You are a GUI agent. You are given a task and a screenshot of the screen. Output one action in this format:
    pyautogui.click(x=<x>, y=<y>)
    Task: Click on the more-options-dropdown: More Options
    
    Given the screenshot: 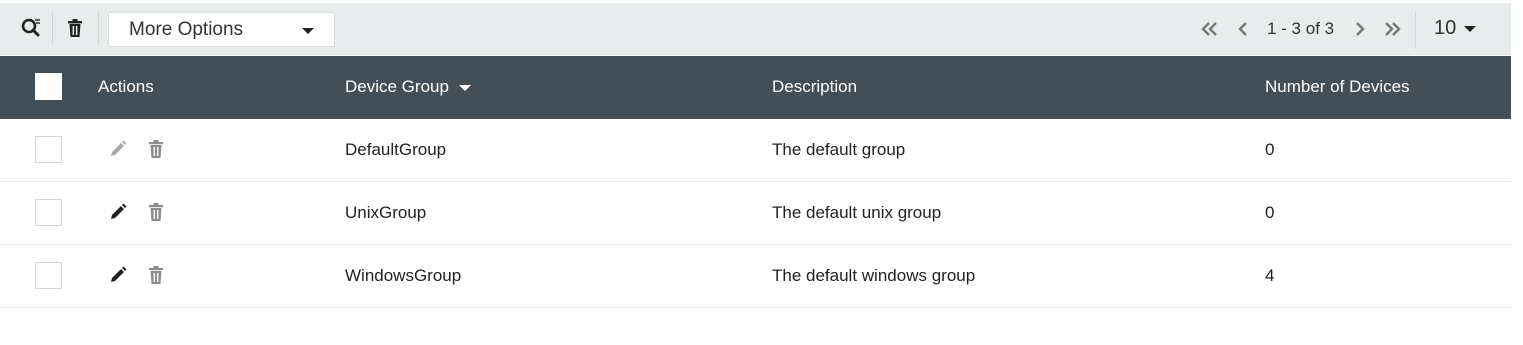 What is the action you would take?
    pyautogui.click(x=221, y=29)
    